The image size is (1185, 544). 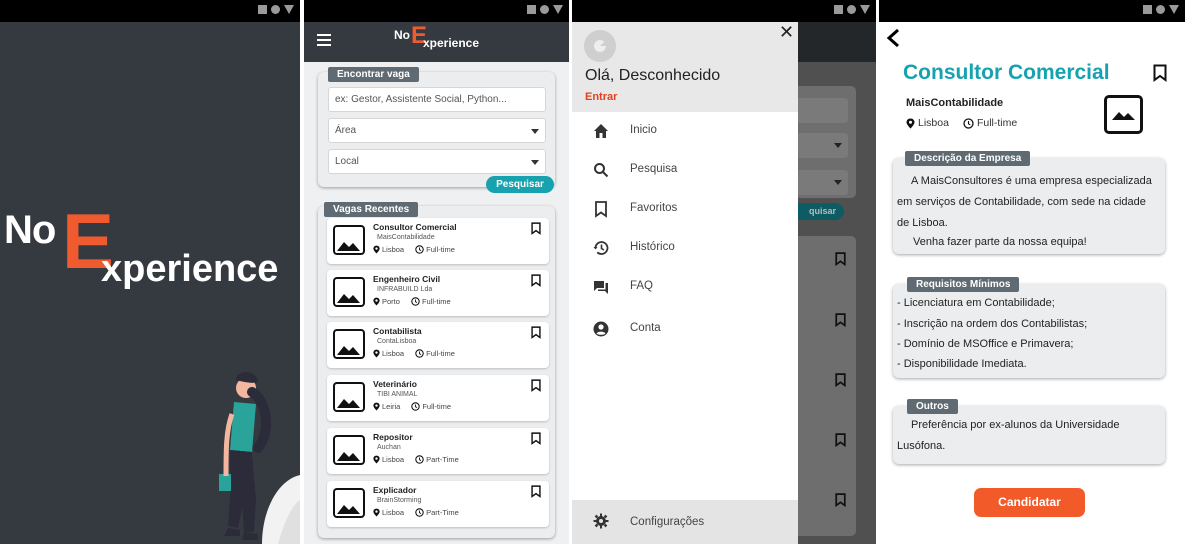 What do you see at coordinates (955, 103) in the screenshot?
I see `company-name: MaisContabilidade` at bounding box center [955, 103].